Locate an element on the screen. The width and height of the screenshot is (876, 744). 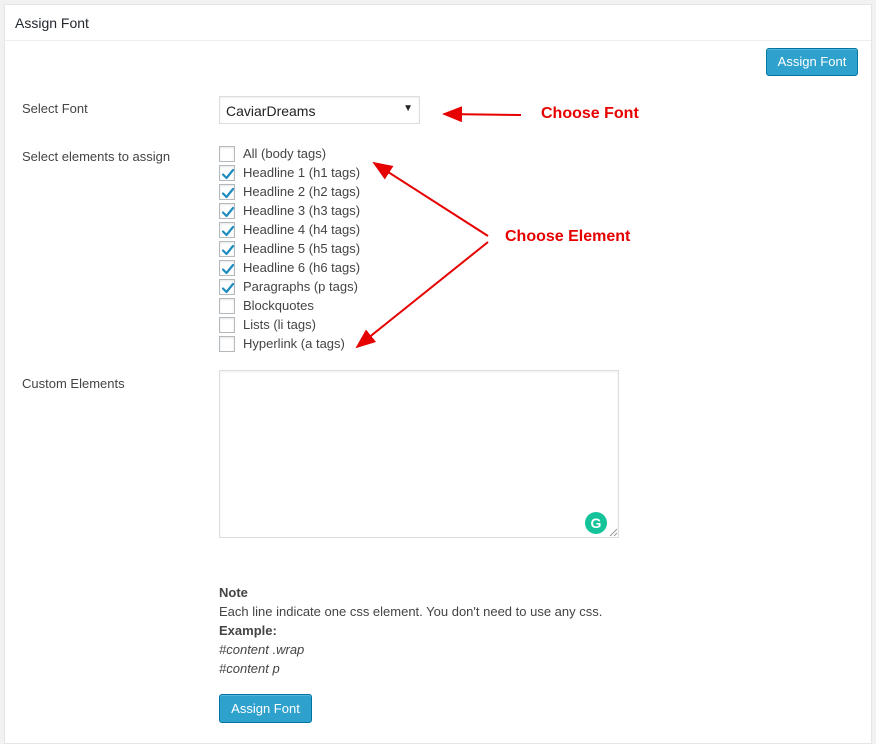
annotation-choose-font: Choose Font is located at coordinates (590, 113).